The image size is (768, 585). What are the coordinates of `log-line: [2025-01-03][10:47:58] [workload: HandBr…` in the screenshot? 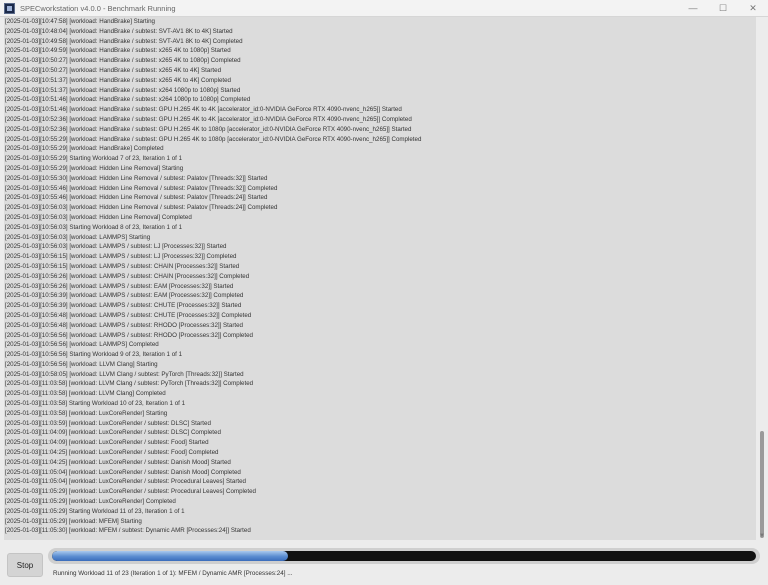 It's located at (80, 21).